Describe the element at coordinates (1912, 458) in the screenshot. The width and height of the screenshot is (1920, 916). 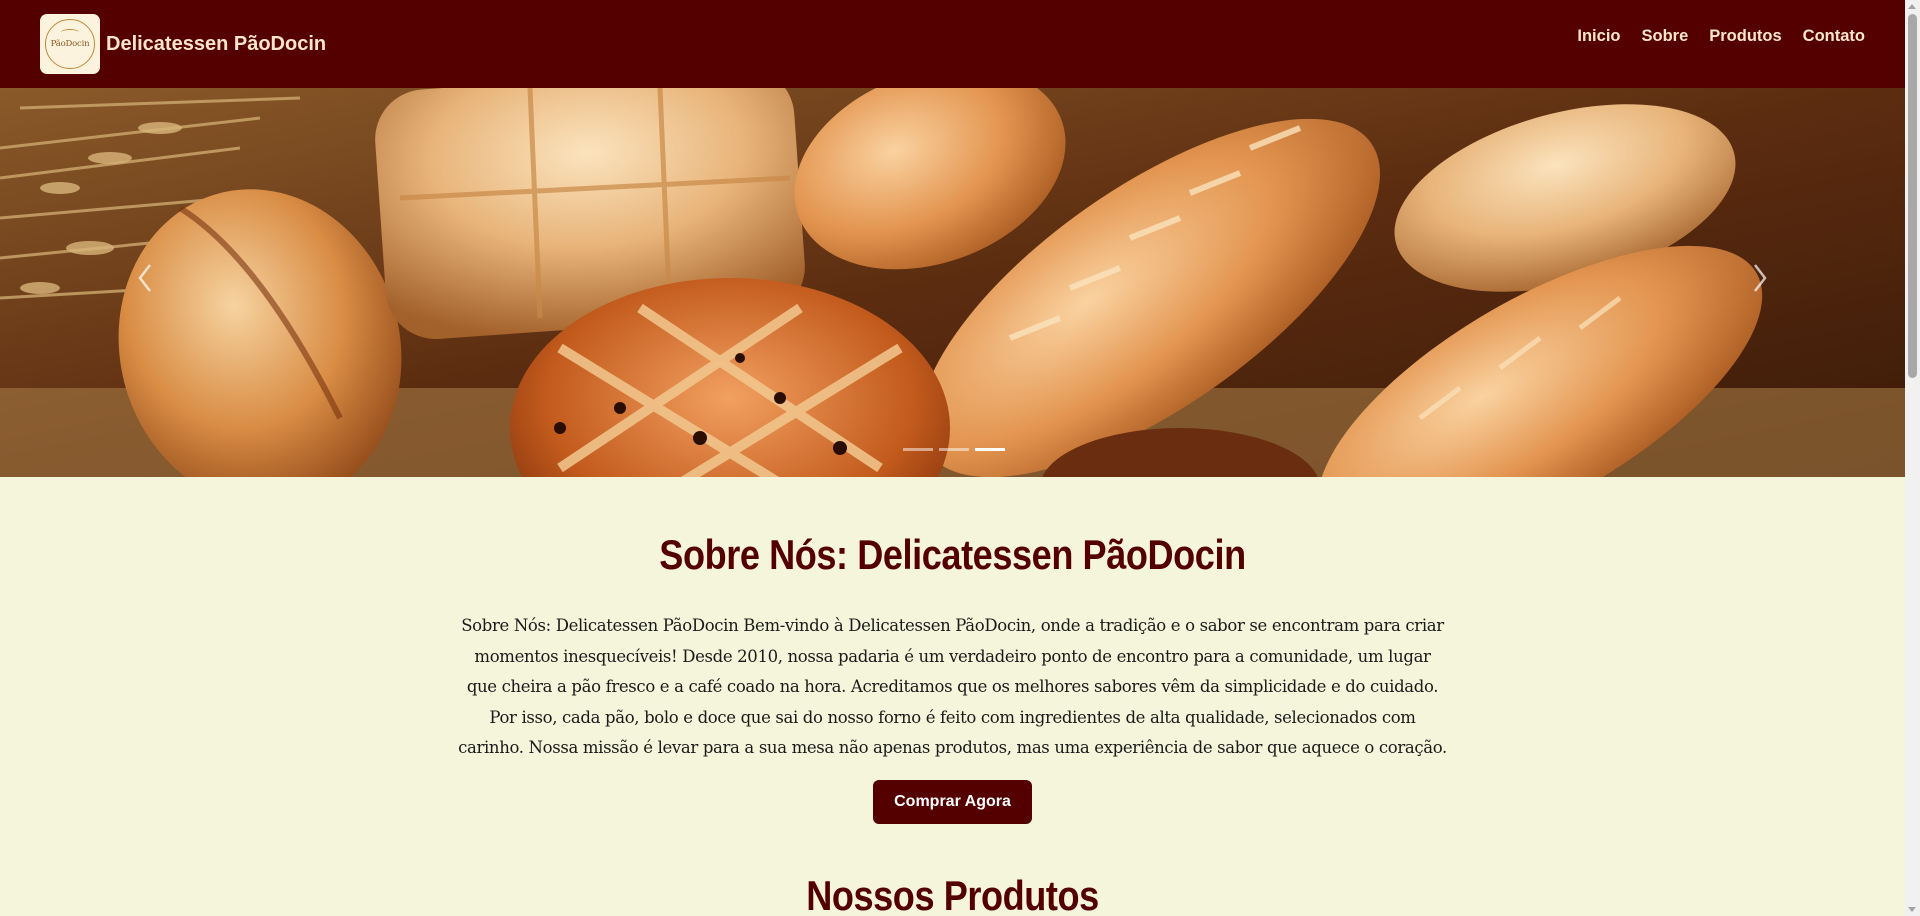
I see `page-scrollbar` at that location.